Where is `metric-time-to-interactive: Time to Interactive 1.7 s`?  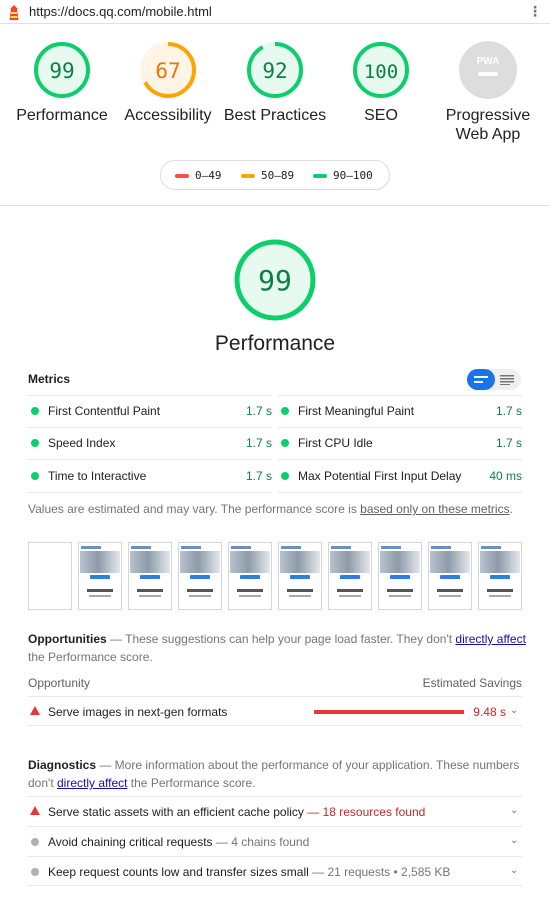 metric-time-to-interactive: Time to Interactive 1.7 s is located at coordinates (150, 476).